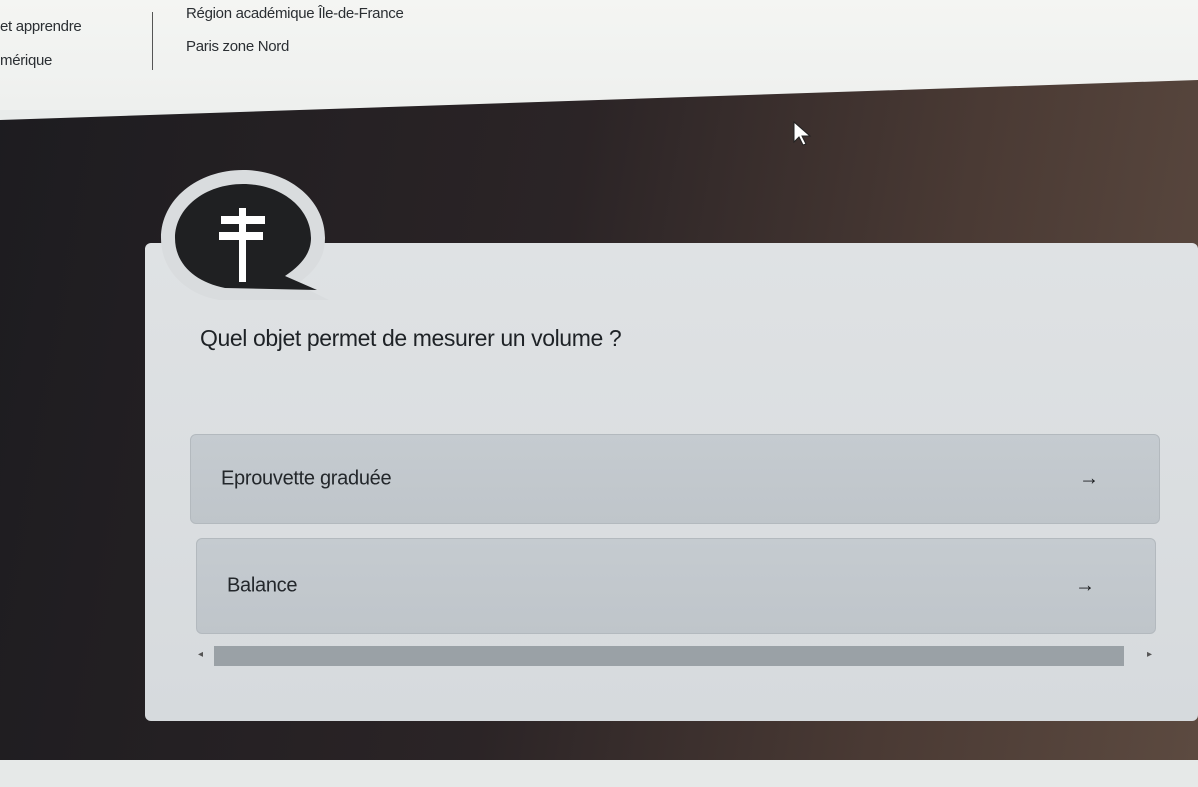  Describe the element at coordinates (295, 13) in the screenshot. I see `header-region: Région académique Île-de-France` at that location.